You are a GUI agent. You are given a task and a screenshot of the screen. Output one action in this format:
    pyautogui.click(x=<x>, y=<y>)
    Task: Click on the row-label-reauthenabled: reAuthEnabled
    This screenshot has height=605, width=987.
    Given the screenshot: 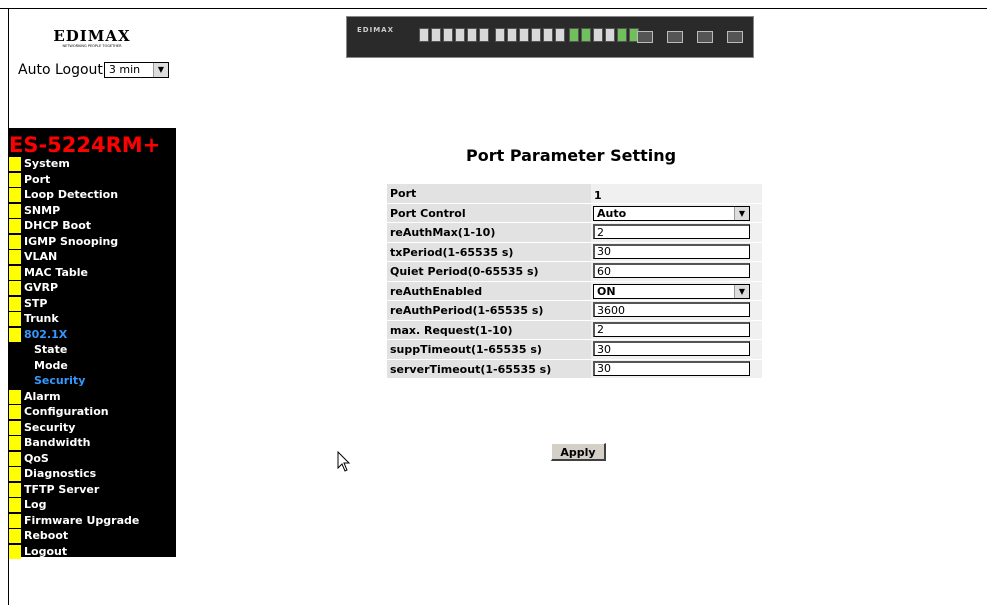 What is the action you would take?
    pyautogui.click(x=489, y=291)
    